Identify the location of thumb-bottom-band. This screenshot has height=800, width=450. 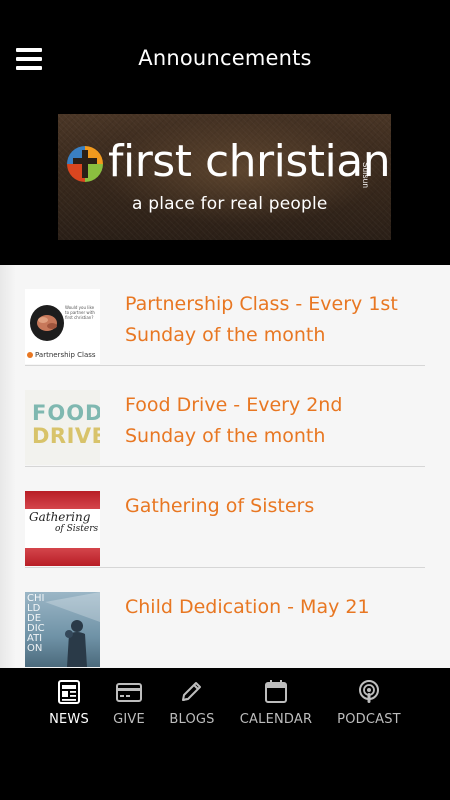
(62, 557).